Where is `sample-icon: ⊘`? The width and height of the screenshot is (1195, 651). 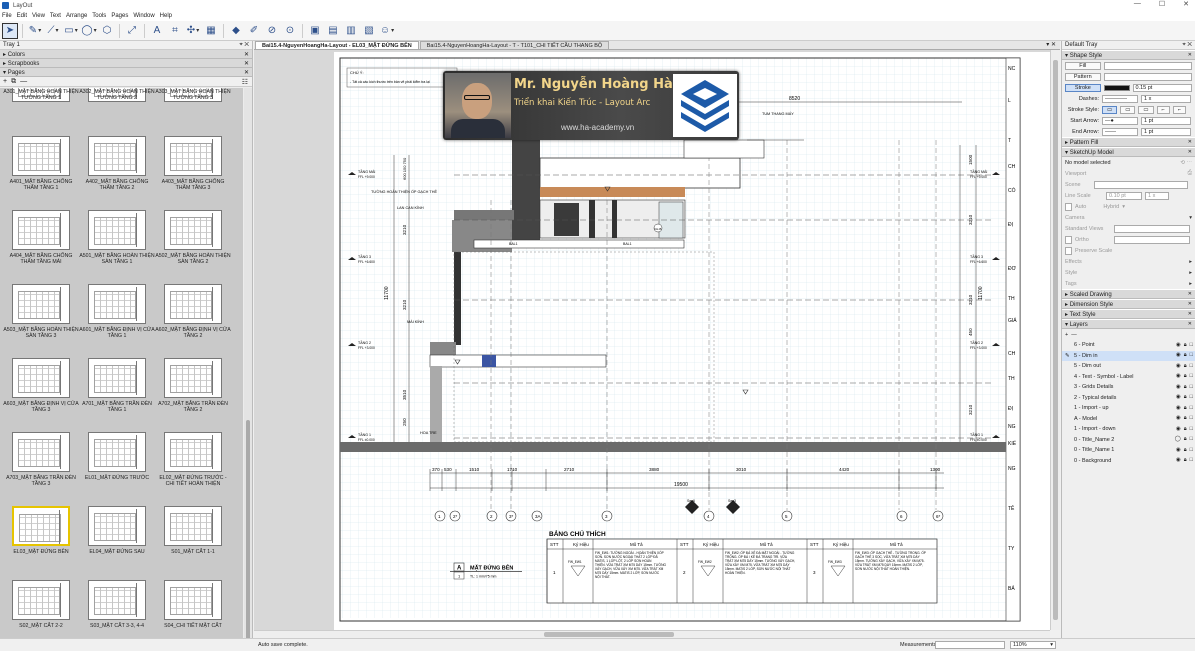
sample-icon: ⊘ is located at coordinates (272, 31).